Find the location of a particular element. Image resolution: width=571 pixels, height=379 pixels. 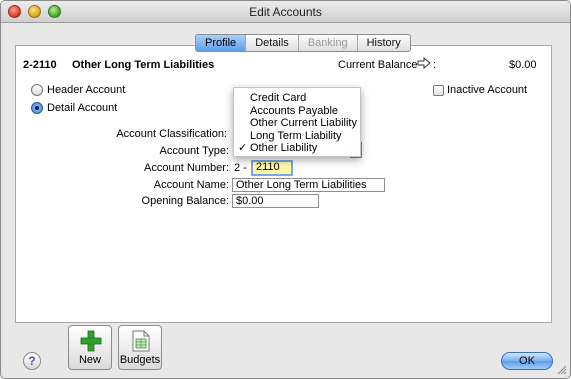

radio-label: Detail Account is located at coordinates (82, 108).